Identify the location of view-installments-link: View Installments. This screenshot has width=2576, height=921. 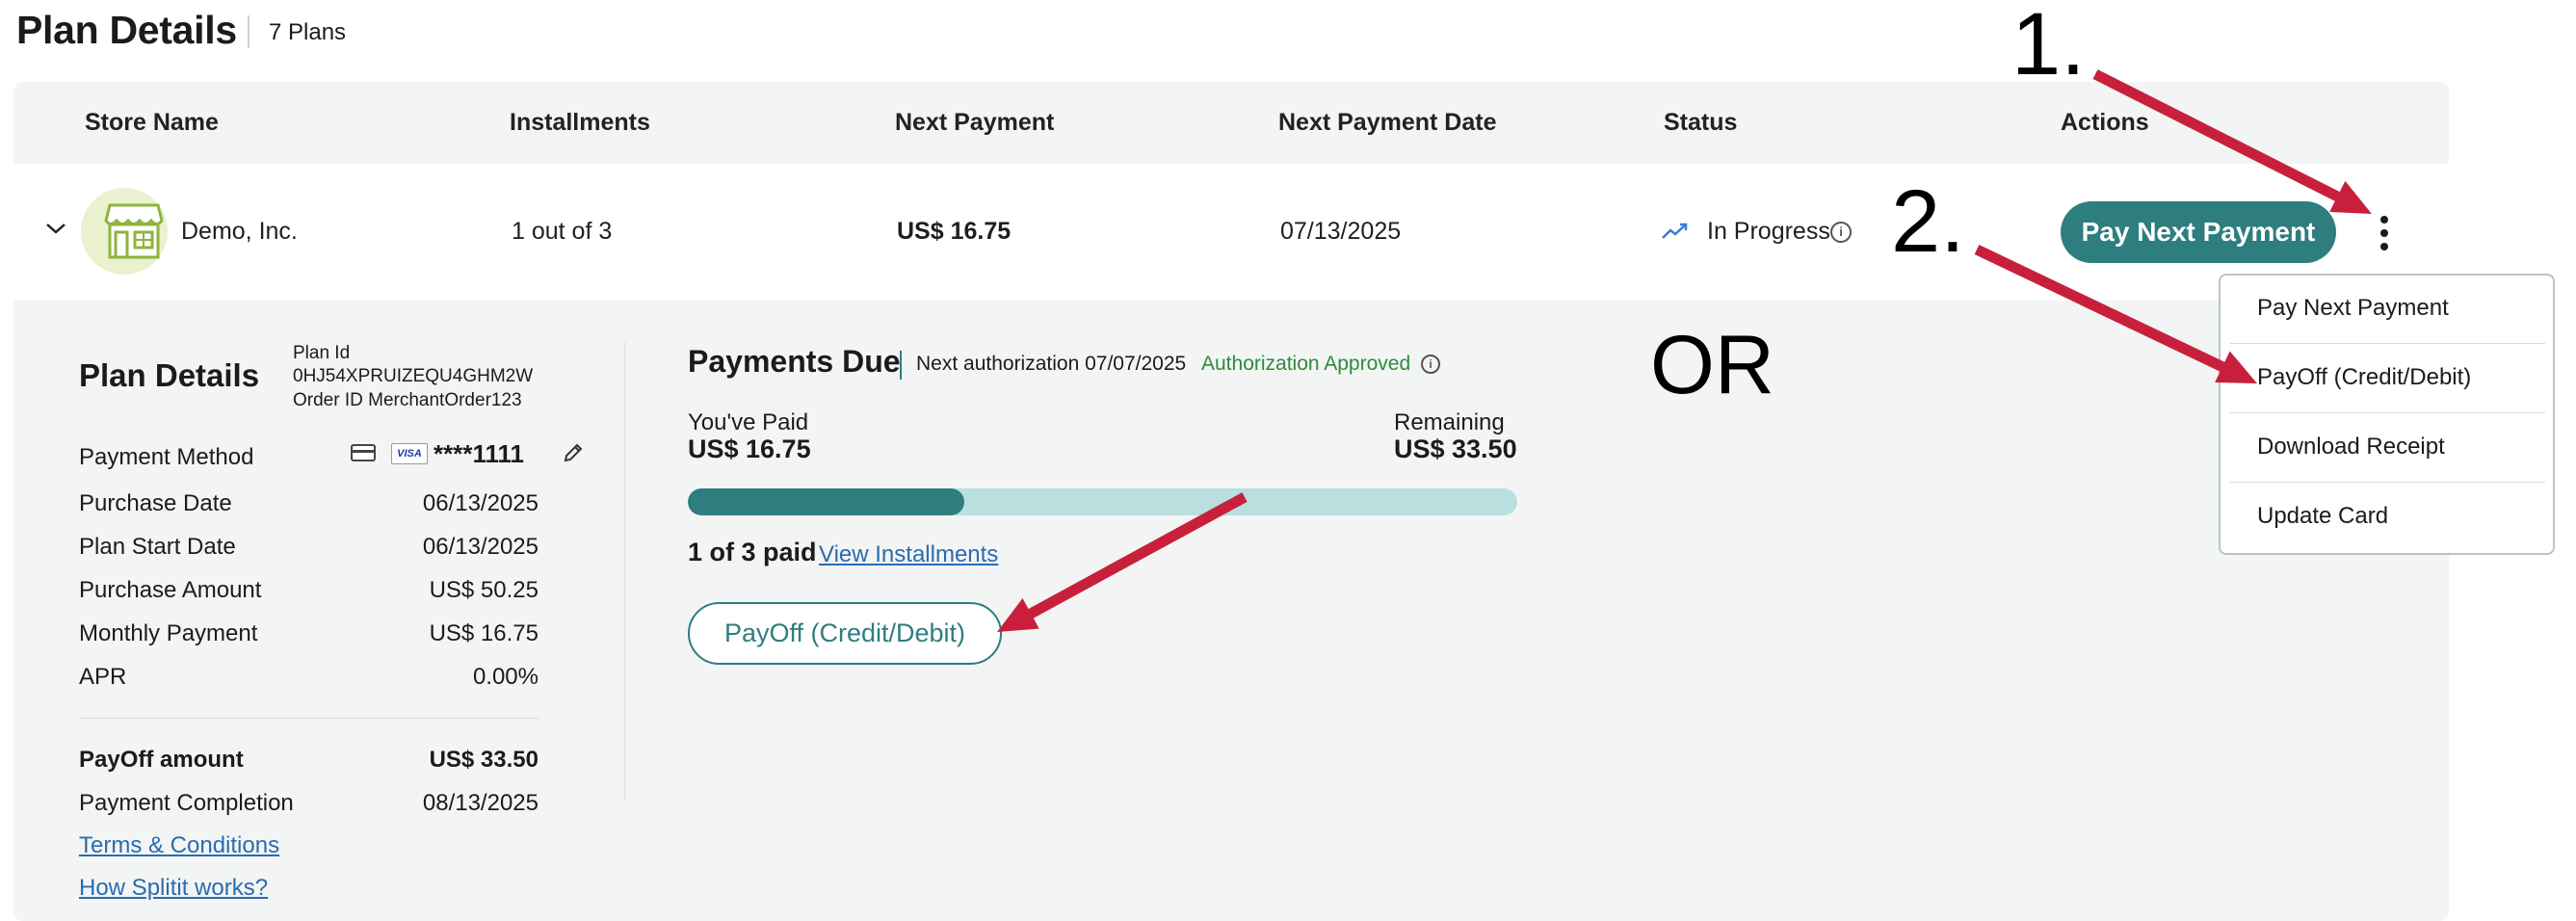
(908, 554).